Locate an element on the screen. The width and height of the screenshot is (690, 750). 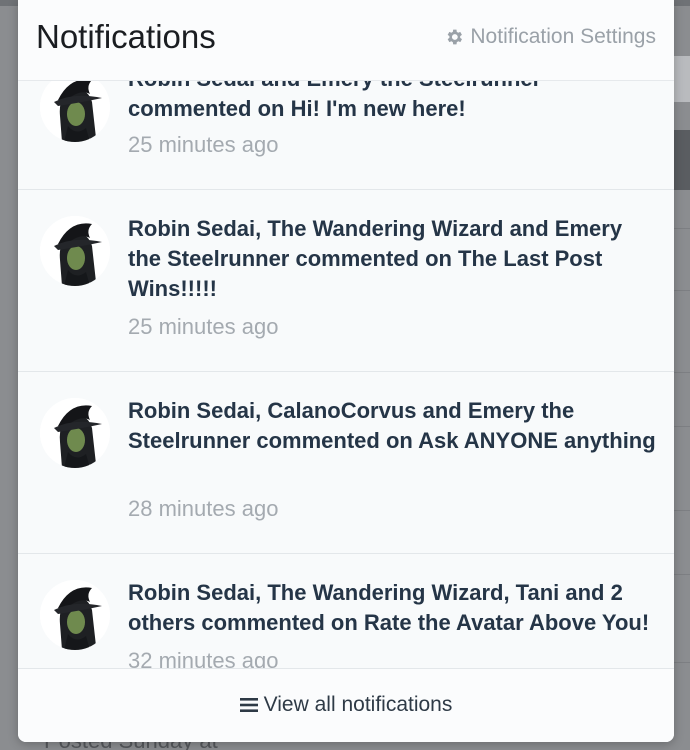
notification-settings-label: Notification Settings is located at coordinates (563, 36).